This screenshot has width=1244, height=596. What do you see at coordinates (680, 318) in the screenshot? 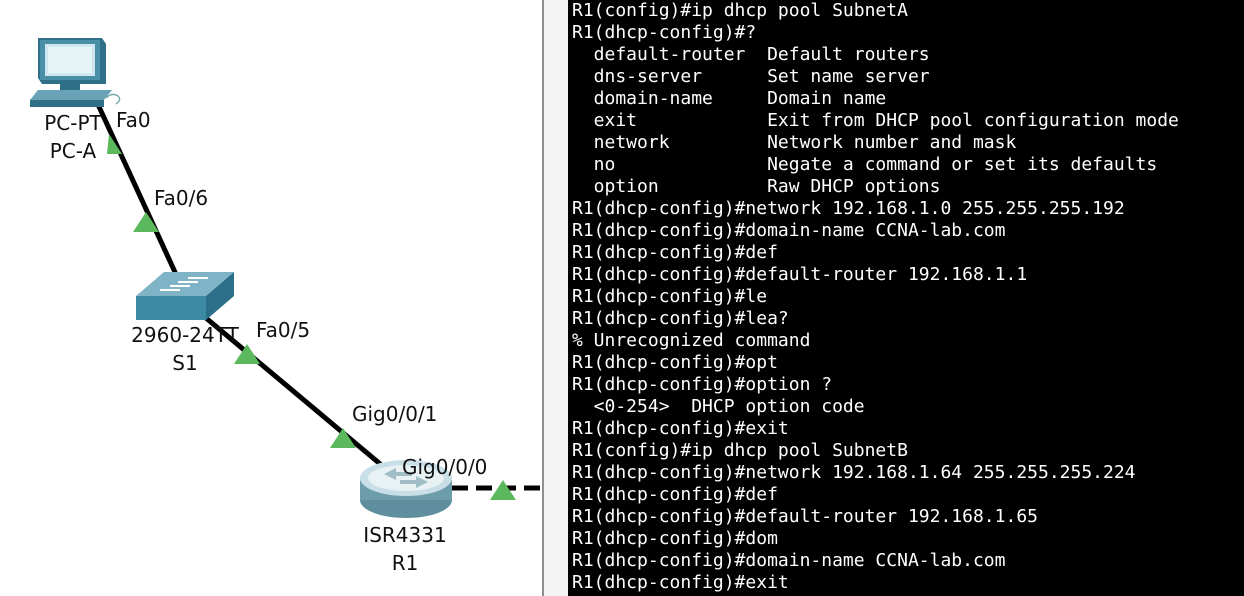
I see `terminal-line: R1(dhcp-config)#lea?` at bounding box center [680, 318].